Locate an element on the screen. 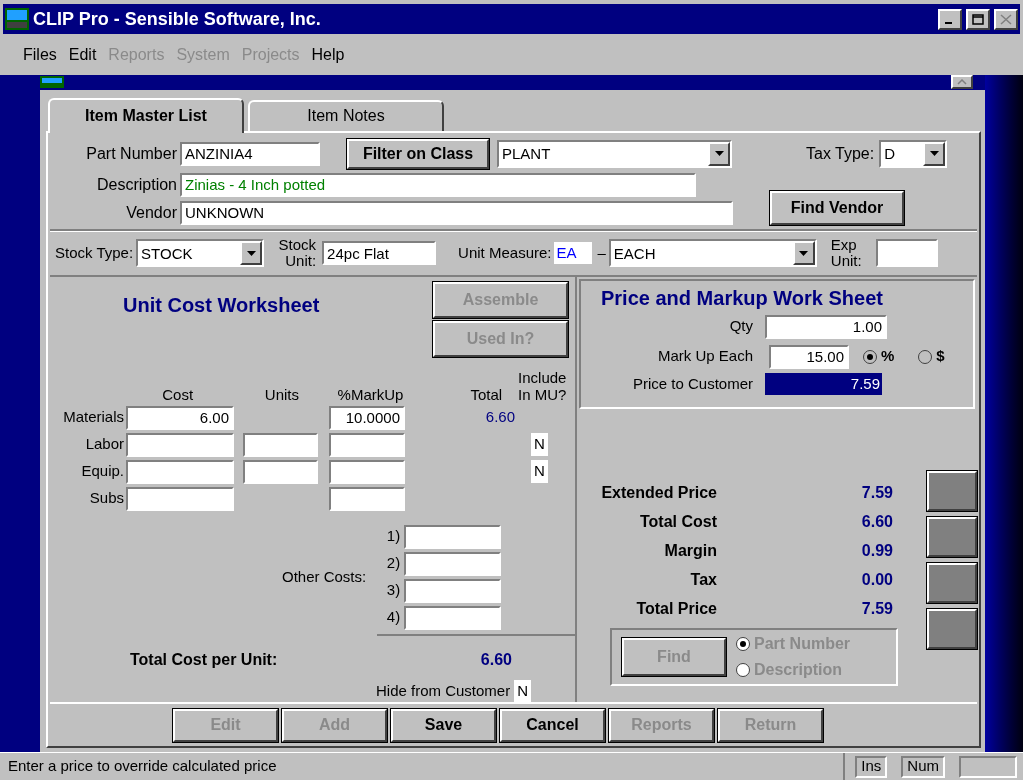 This screenshot has height=780, width=1023. tab: Item Notes is located at coordinates (346, 115).